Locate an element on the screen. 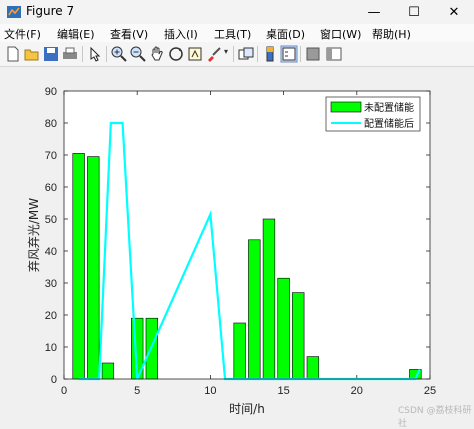 The image size is (474, 429). y-tick-label: 30 is located at coordinates (51, 284).